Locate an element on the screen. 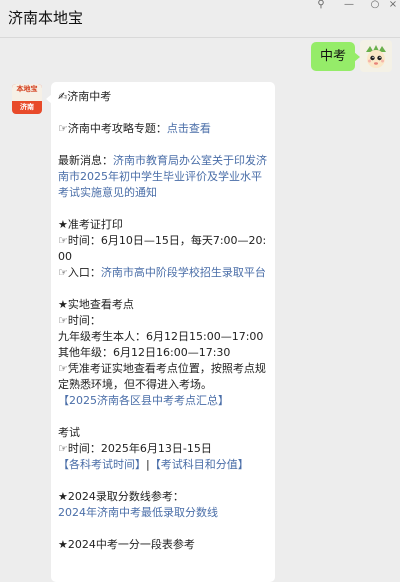 The height and width of the screenshot is (582, 400). minimize-icon: — is located at coordinates (349, 5).